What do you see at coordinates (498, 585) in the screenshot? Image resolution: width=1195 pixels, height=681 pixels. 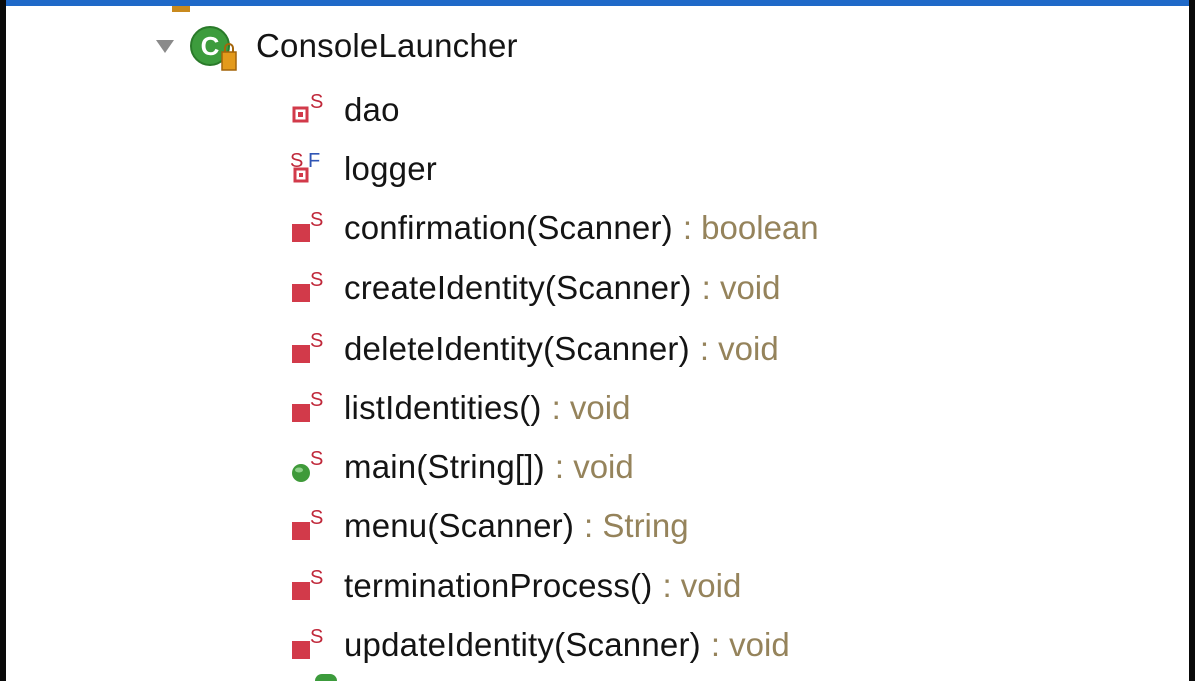 I see `method-signature: terminationProcess()` at bounding box center [498, 585].